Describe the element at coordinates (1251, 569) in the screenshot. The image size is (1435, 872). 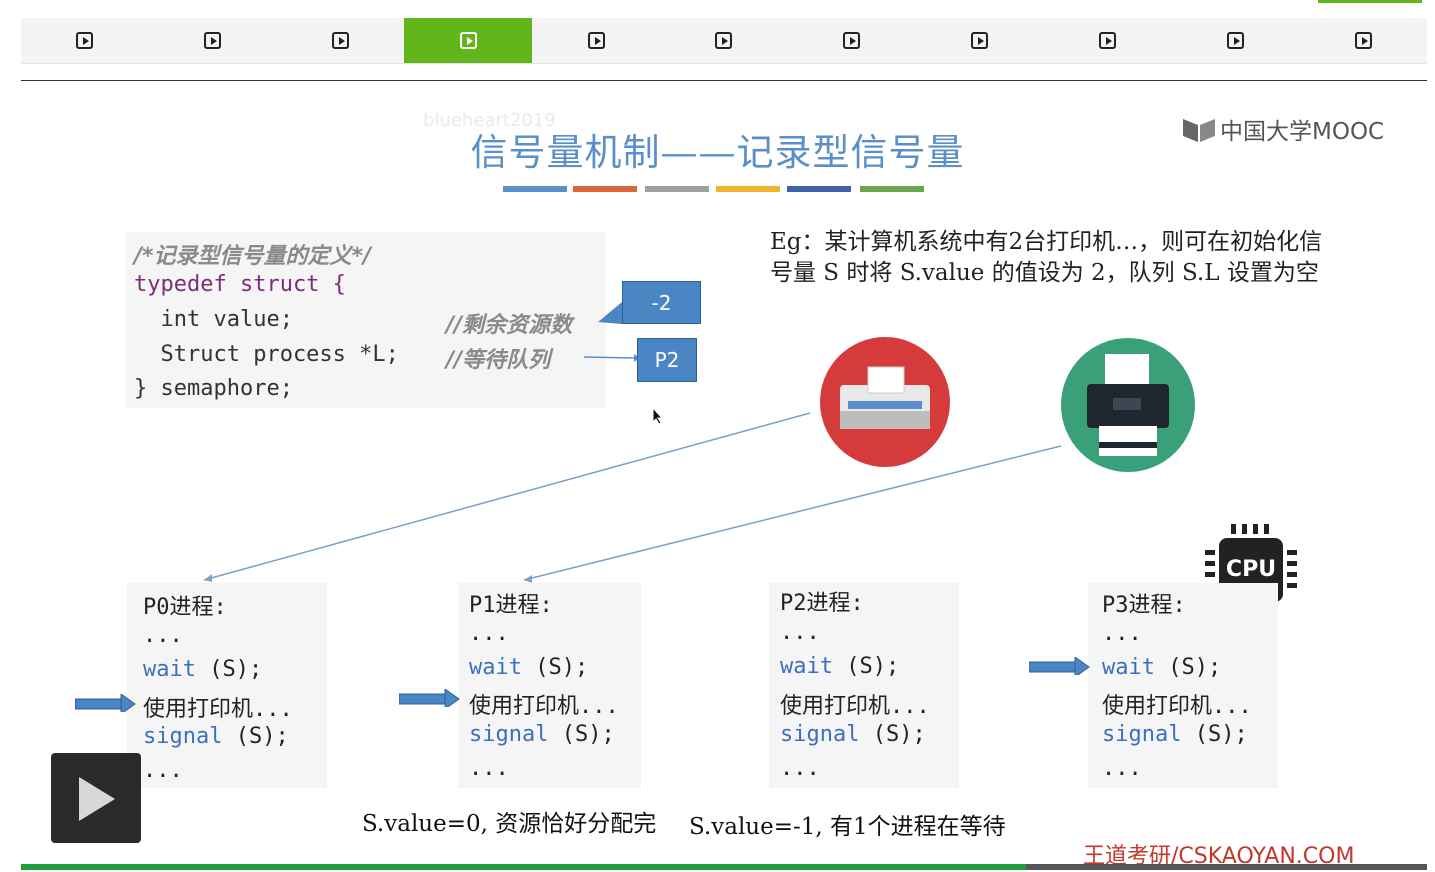
I see `cpu-label: CPU` at that location.